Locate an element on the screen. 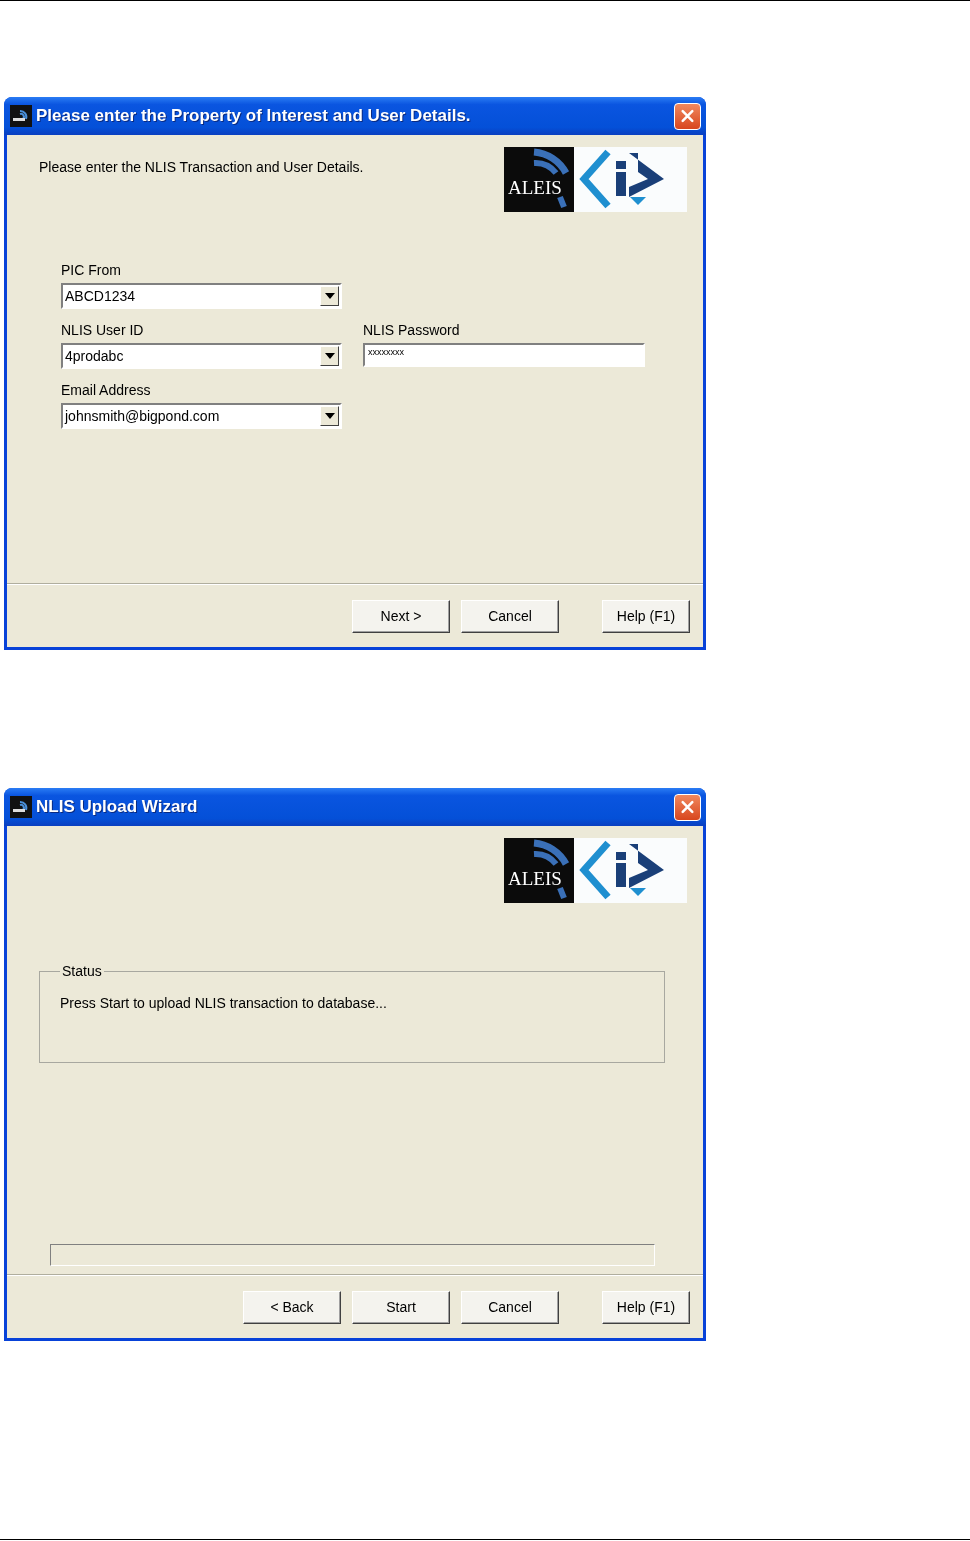  window-title: NLIS Upload Wizard is located at coordinates (117, 807).